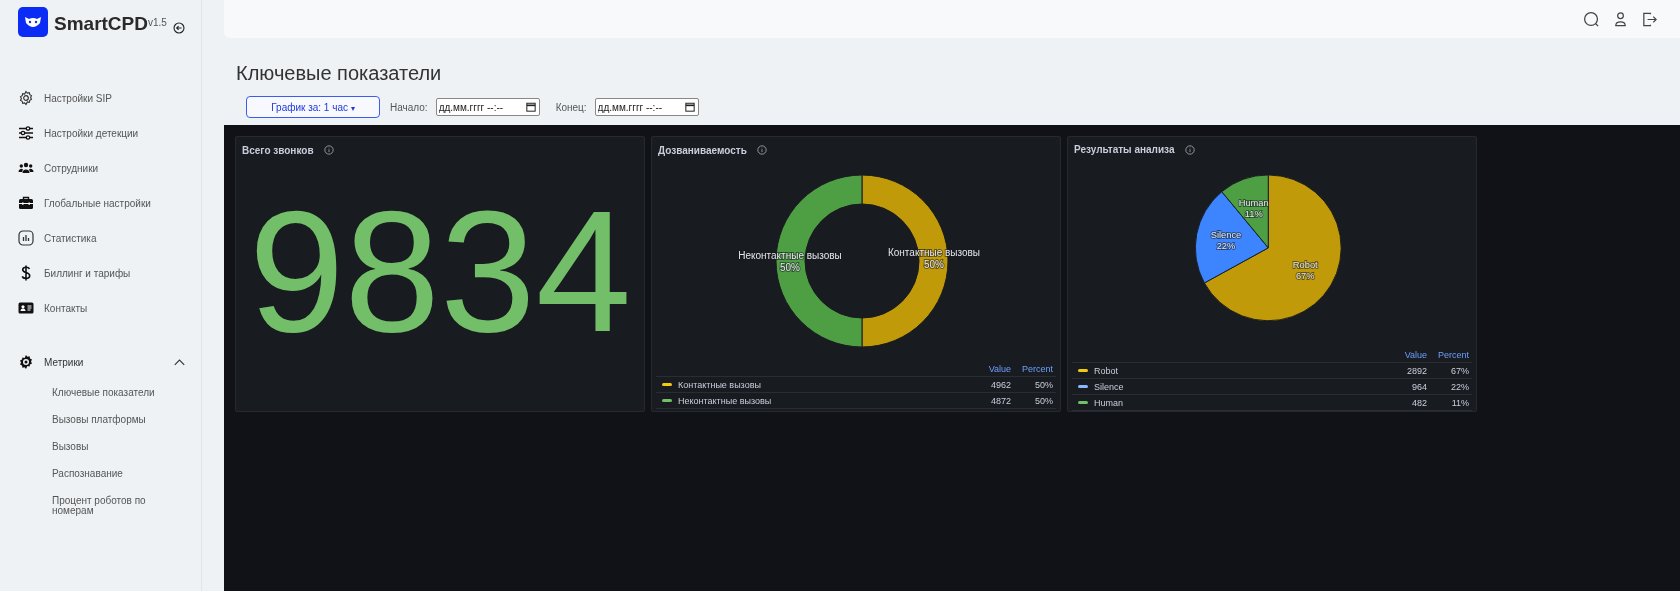 The height and width of the screenshot is (591, 1680). What do you see at coordinates (78, 98) in the screenshot?
I see `sidebar-item: Настройки SIP` at bounding box center [78, 98].